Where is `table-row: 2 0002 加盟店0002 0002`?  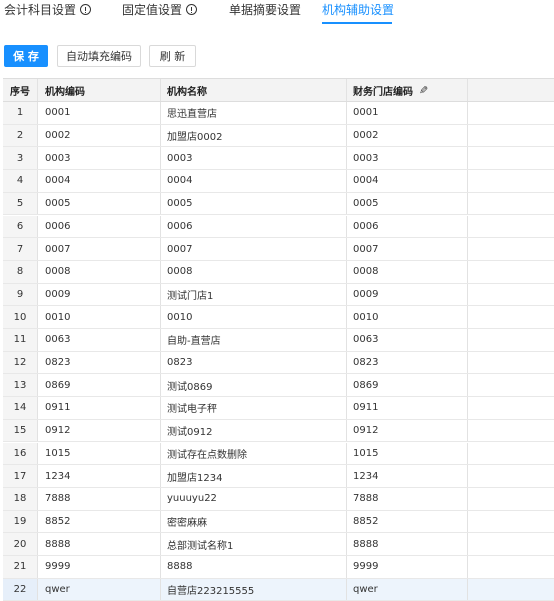 table-row: 2 0002 加盟店0002 0002 is located at coordinates (278, 136).